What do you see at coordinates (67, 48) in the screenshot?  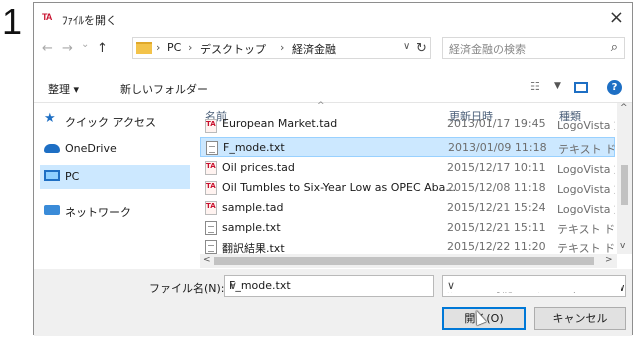 I see `forward-arrow-icon: →` at bounding box center [67, 48].